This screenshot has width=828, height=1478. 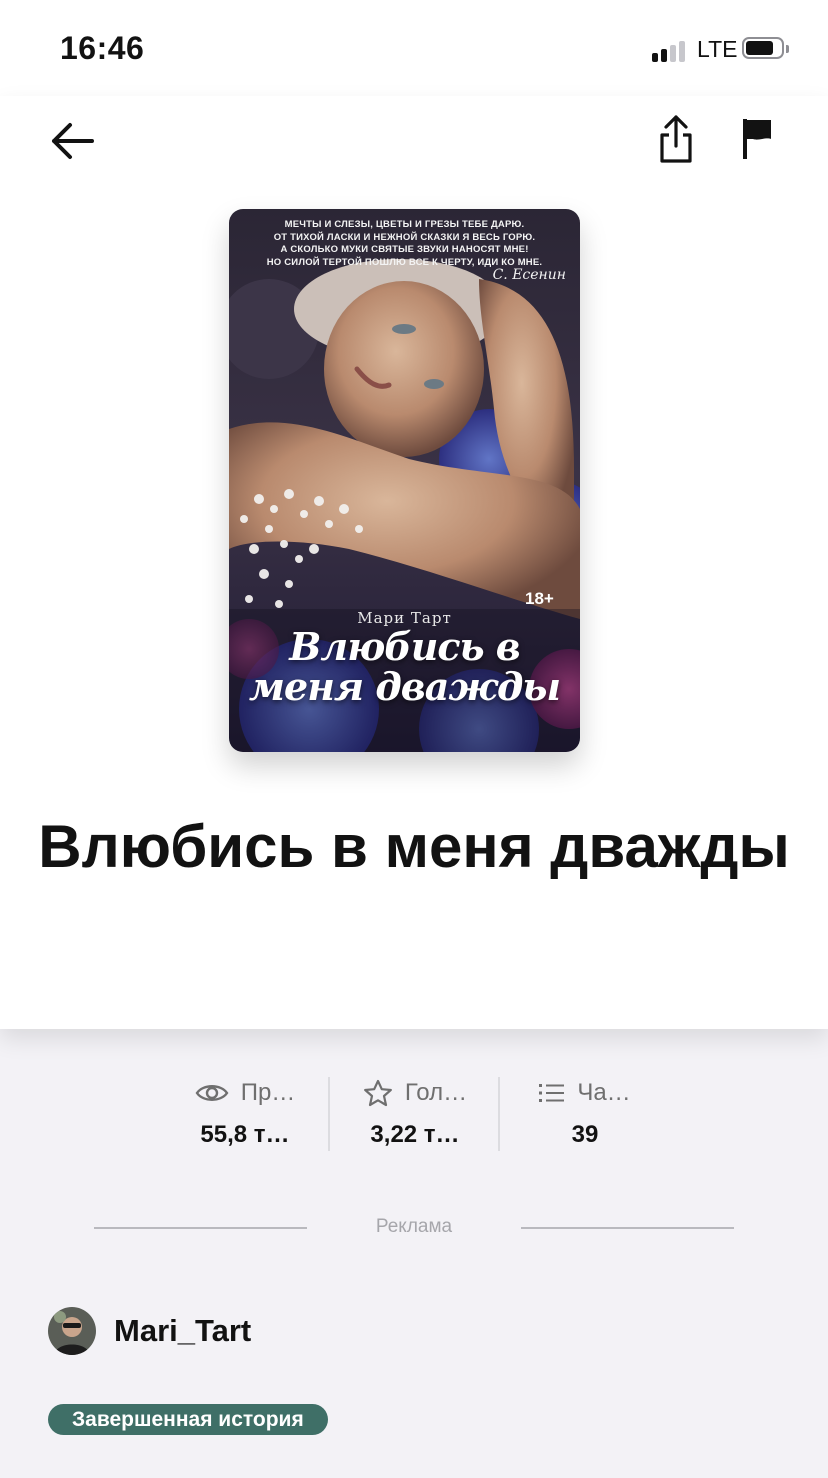 What do you see at coordinates (414, 846) in the screenshot?
I see `book-title: Влюбись в меня дважды` at bounding box center [414, 846].